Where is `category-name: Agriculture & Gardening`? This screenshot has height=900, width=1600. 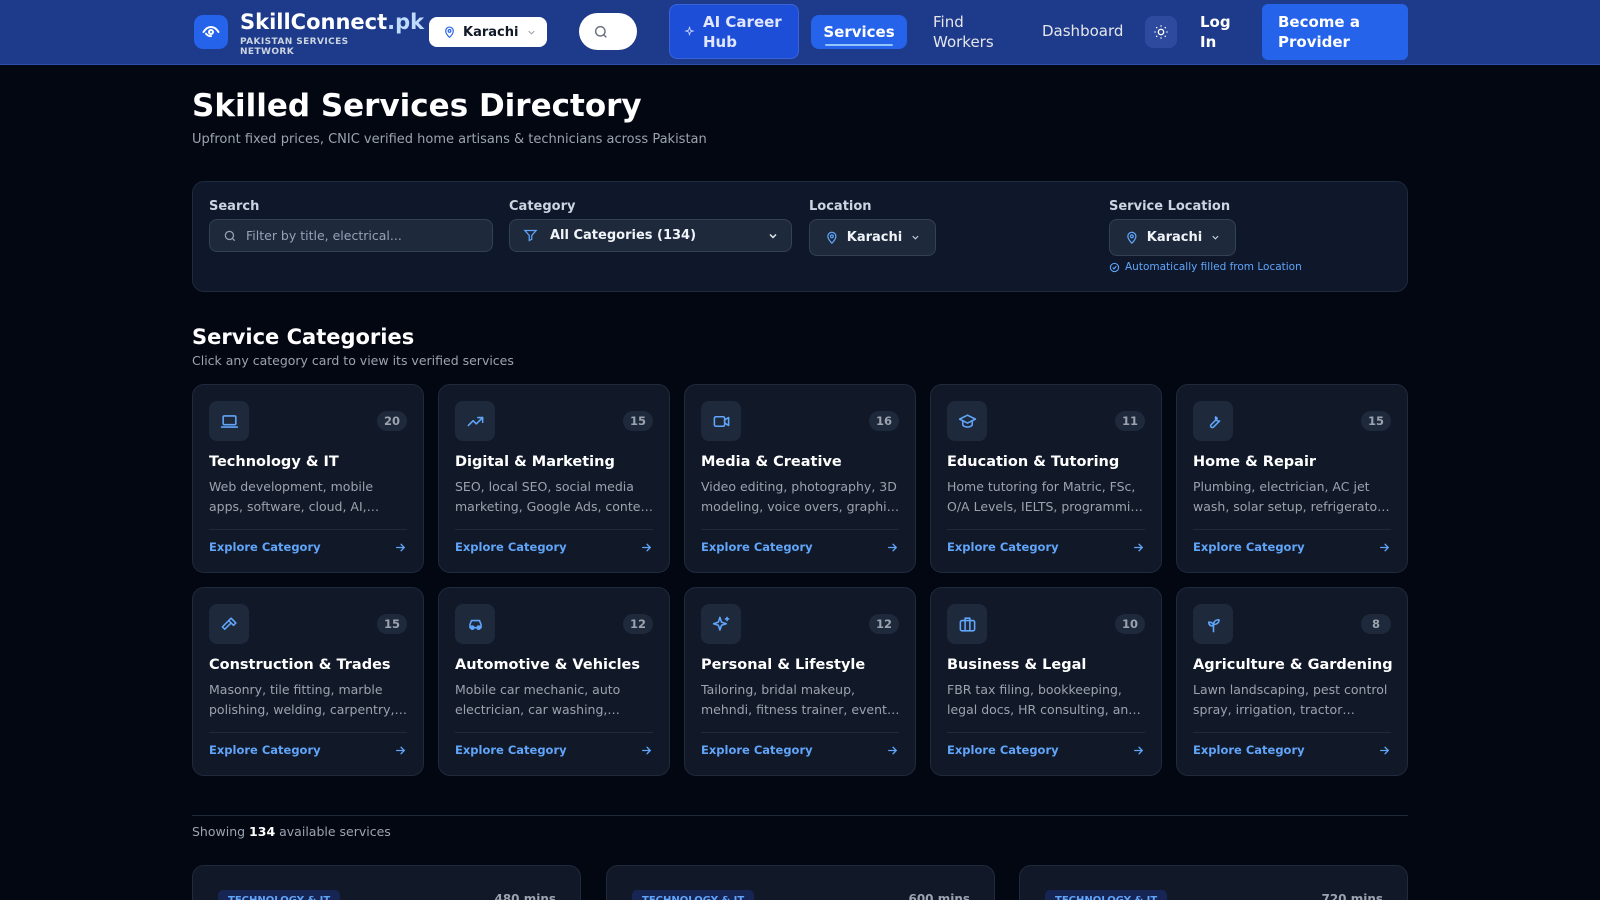
category-name: Agriculture & Gardening is located at coordinates (1293, 665).